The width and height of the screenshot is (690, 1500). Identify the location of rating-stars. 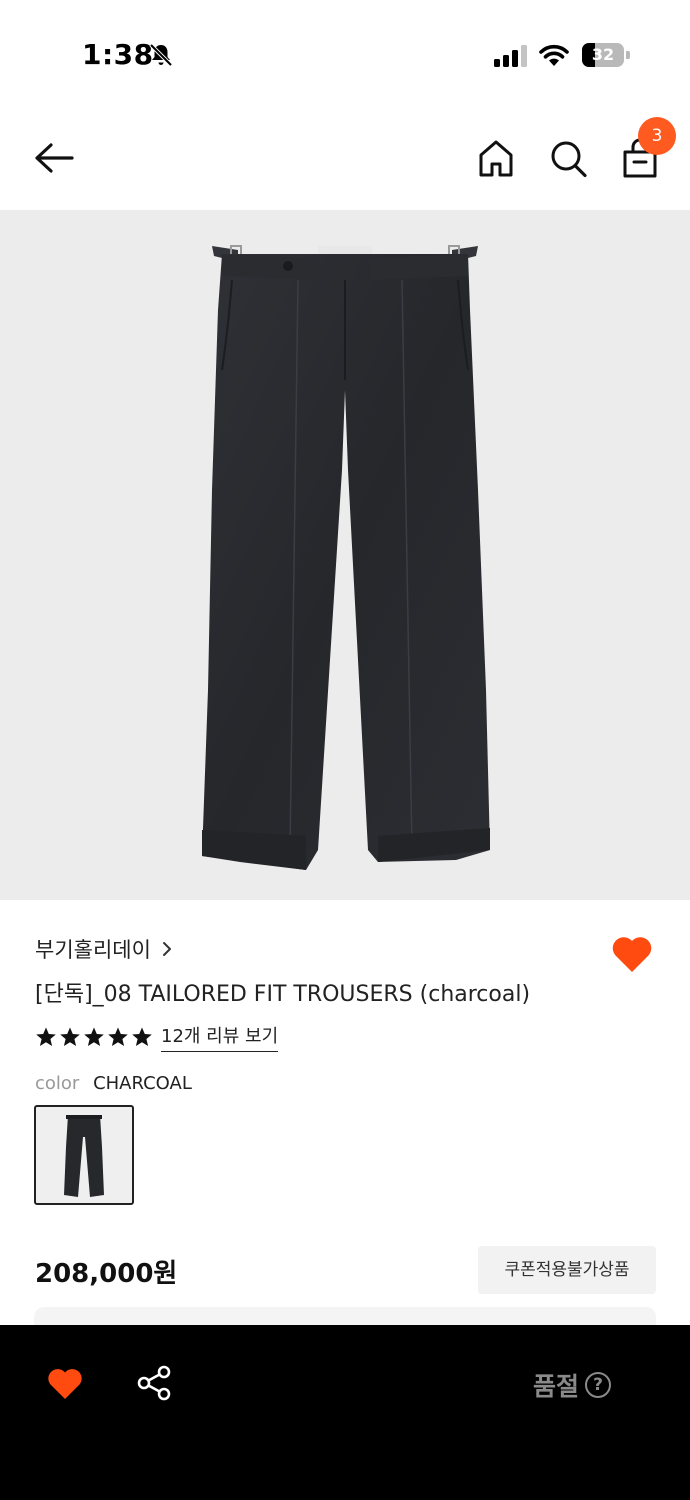
(94, 1037).